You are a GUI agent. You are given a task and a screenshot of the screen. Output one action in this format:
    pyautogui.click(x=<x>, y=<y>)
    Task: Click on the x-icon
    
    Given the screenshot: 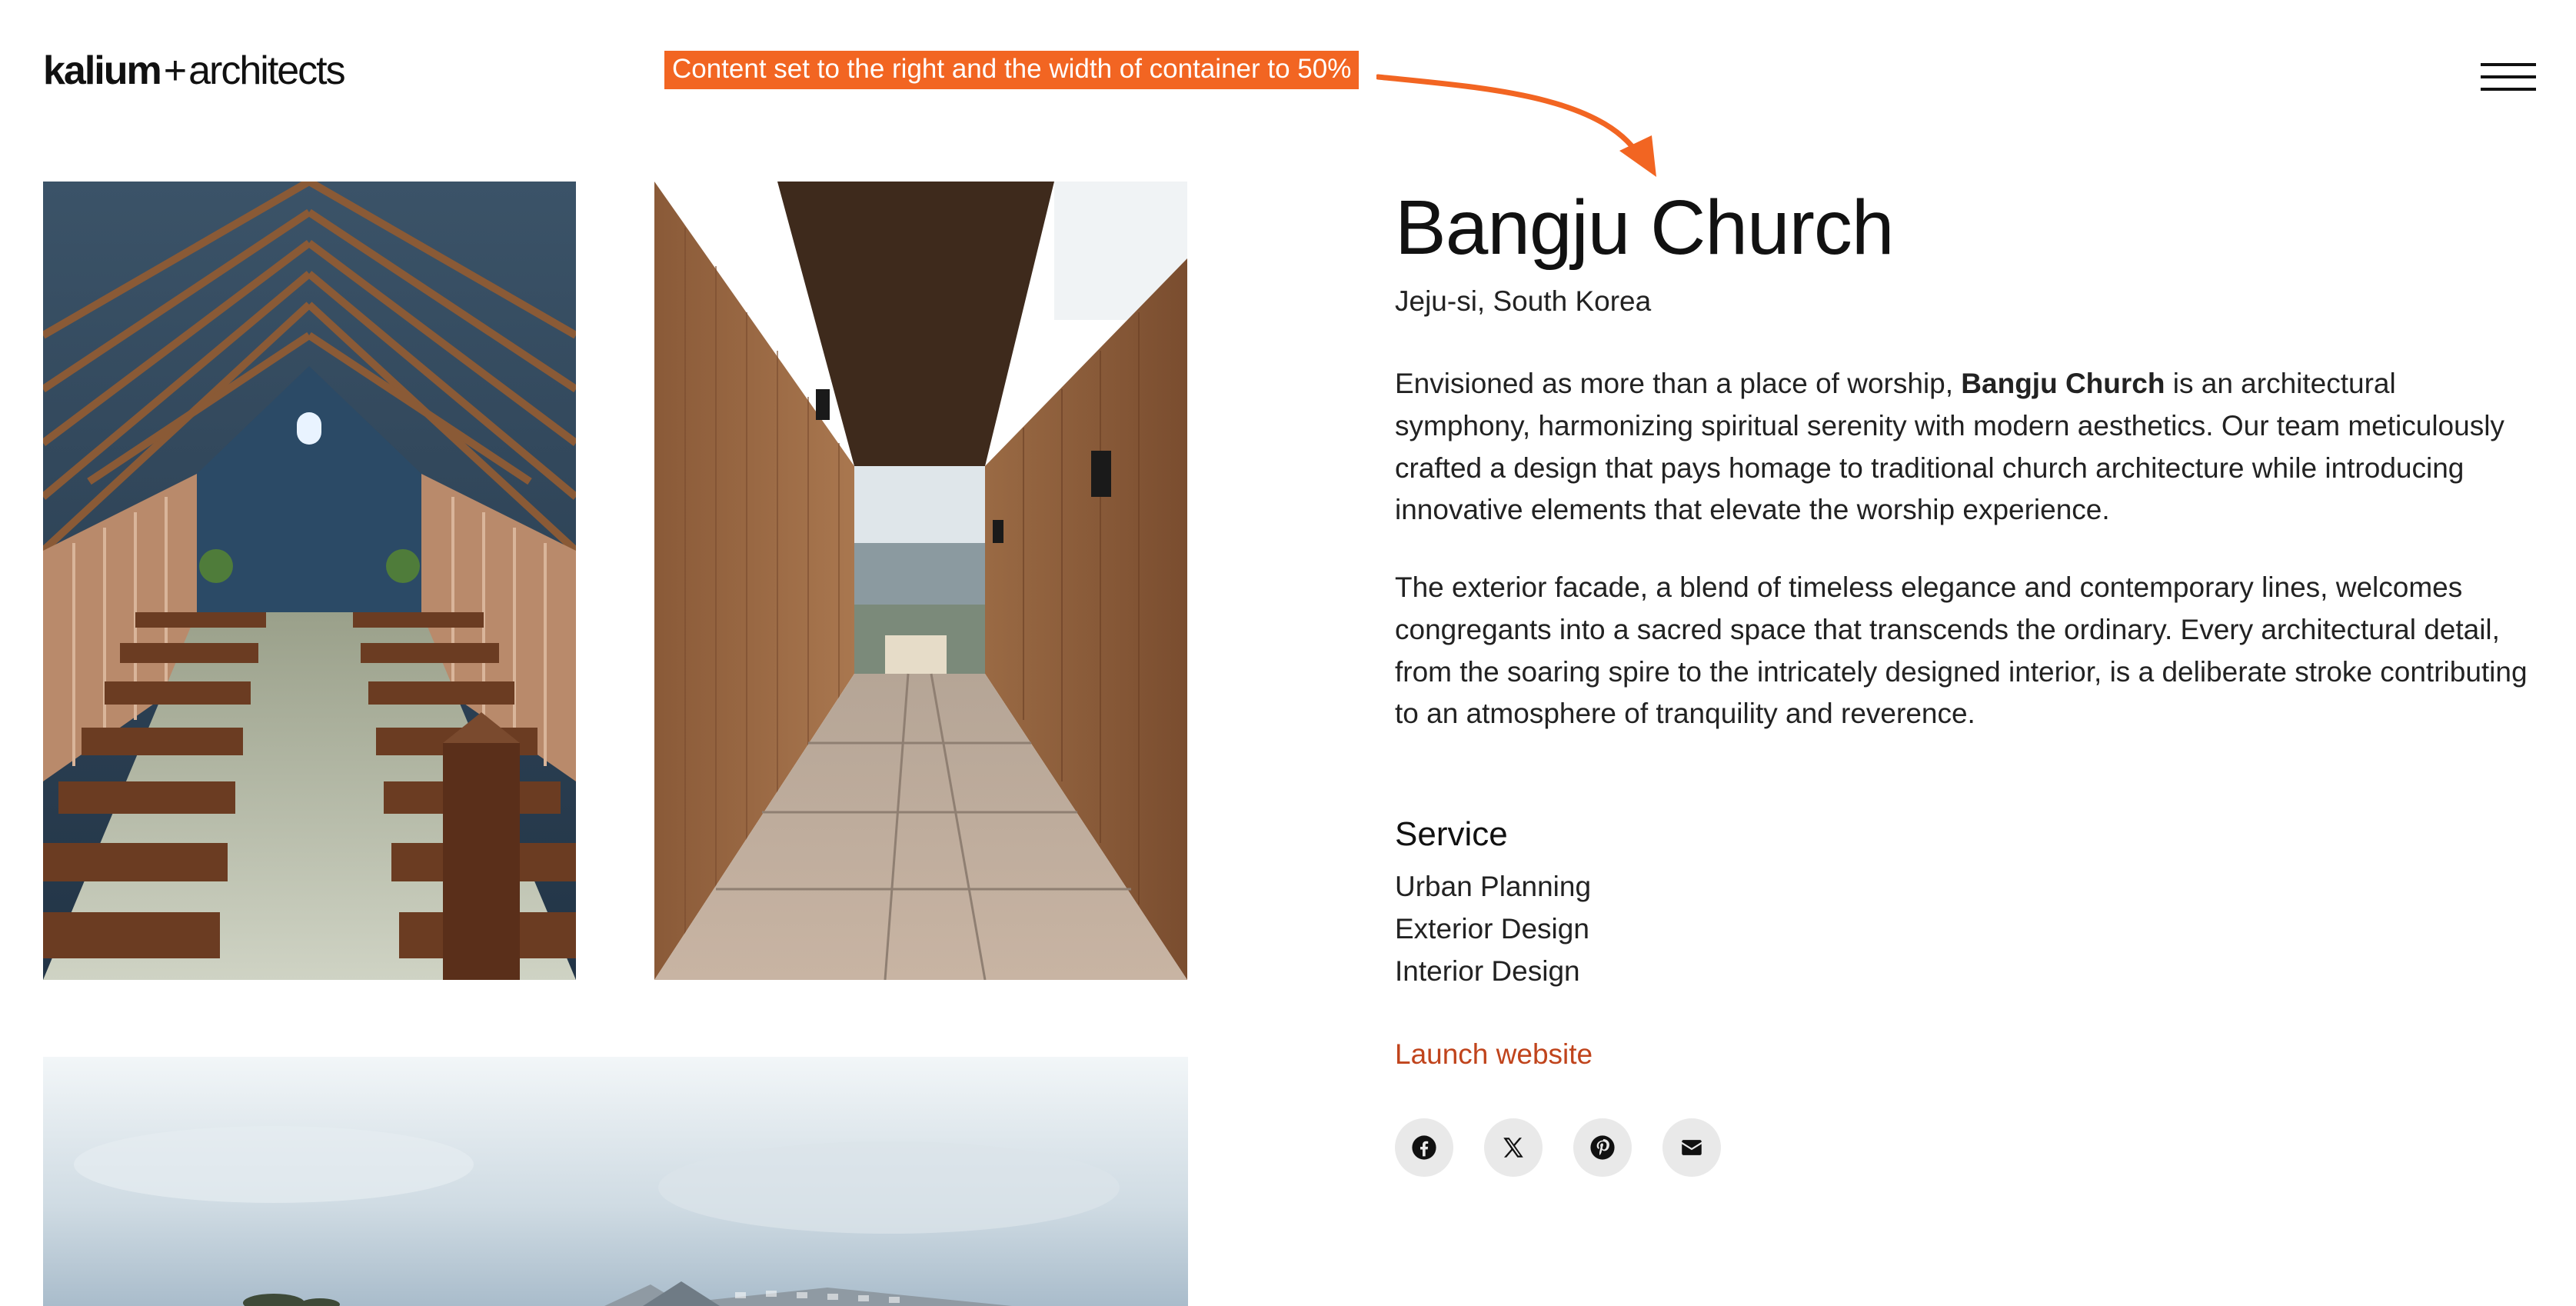 What is the action you would take?
    pyautogui.click(x=1513, y=1148)
    